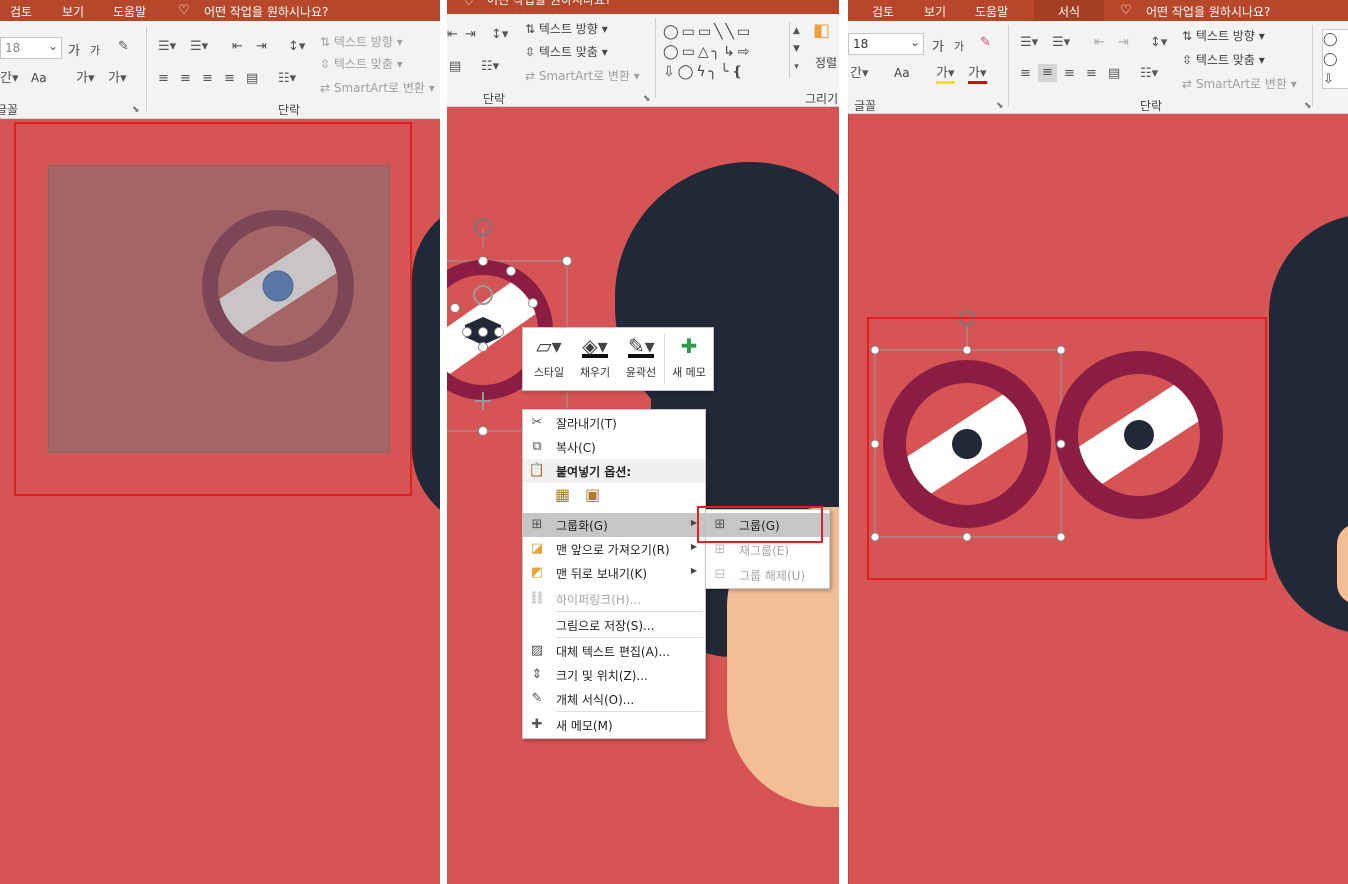  I want to click on menu-item-group: ⊞ 그룹화(G) ▶, so click(614, 525).